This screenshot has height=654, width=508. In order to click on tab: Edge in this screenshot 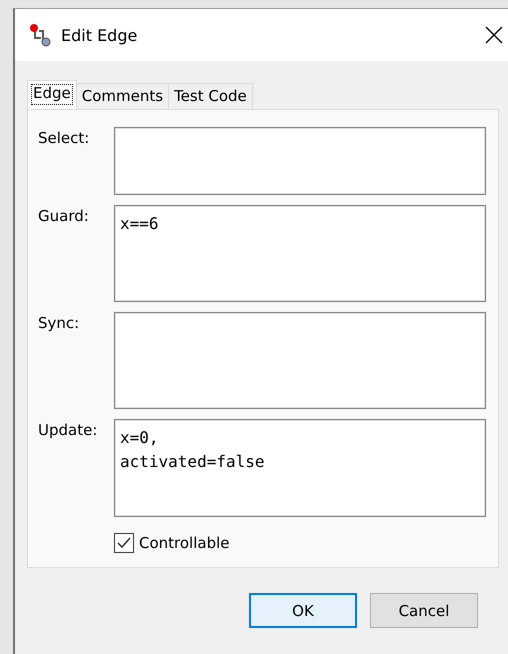, I will do `click(52, 94)`.